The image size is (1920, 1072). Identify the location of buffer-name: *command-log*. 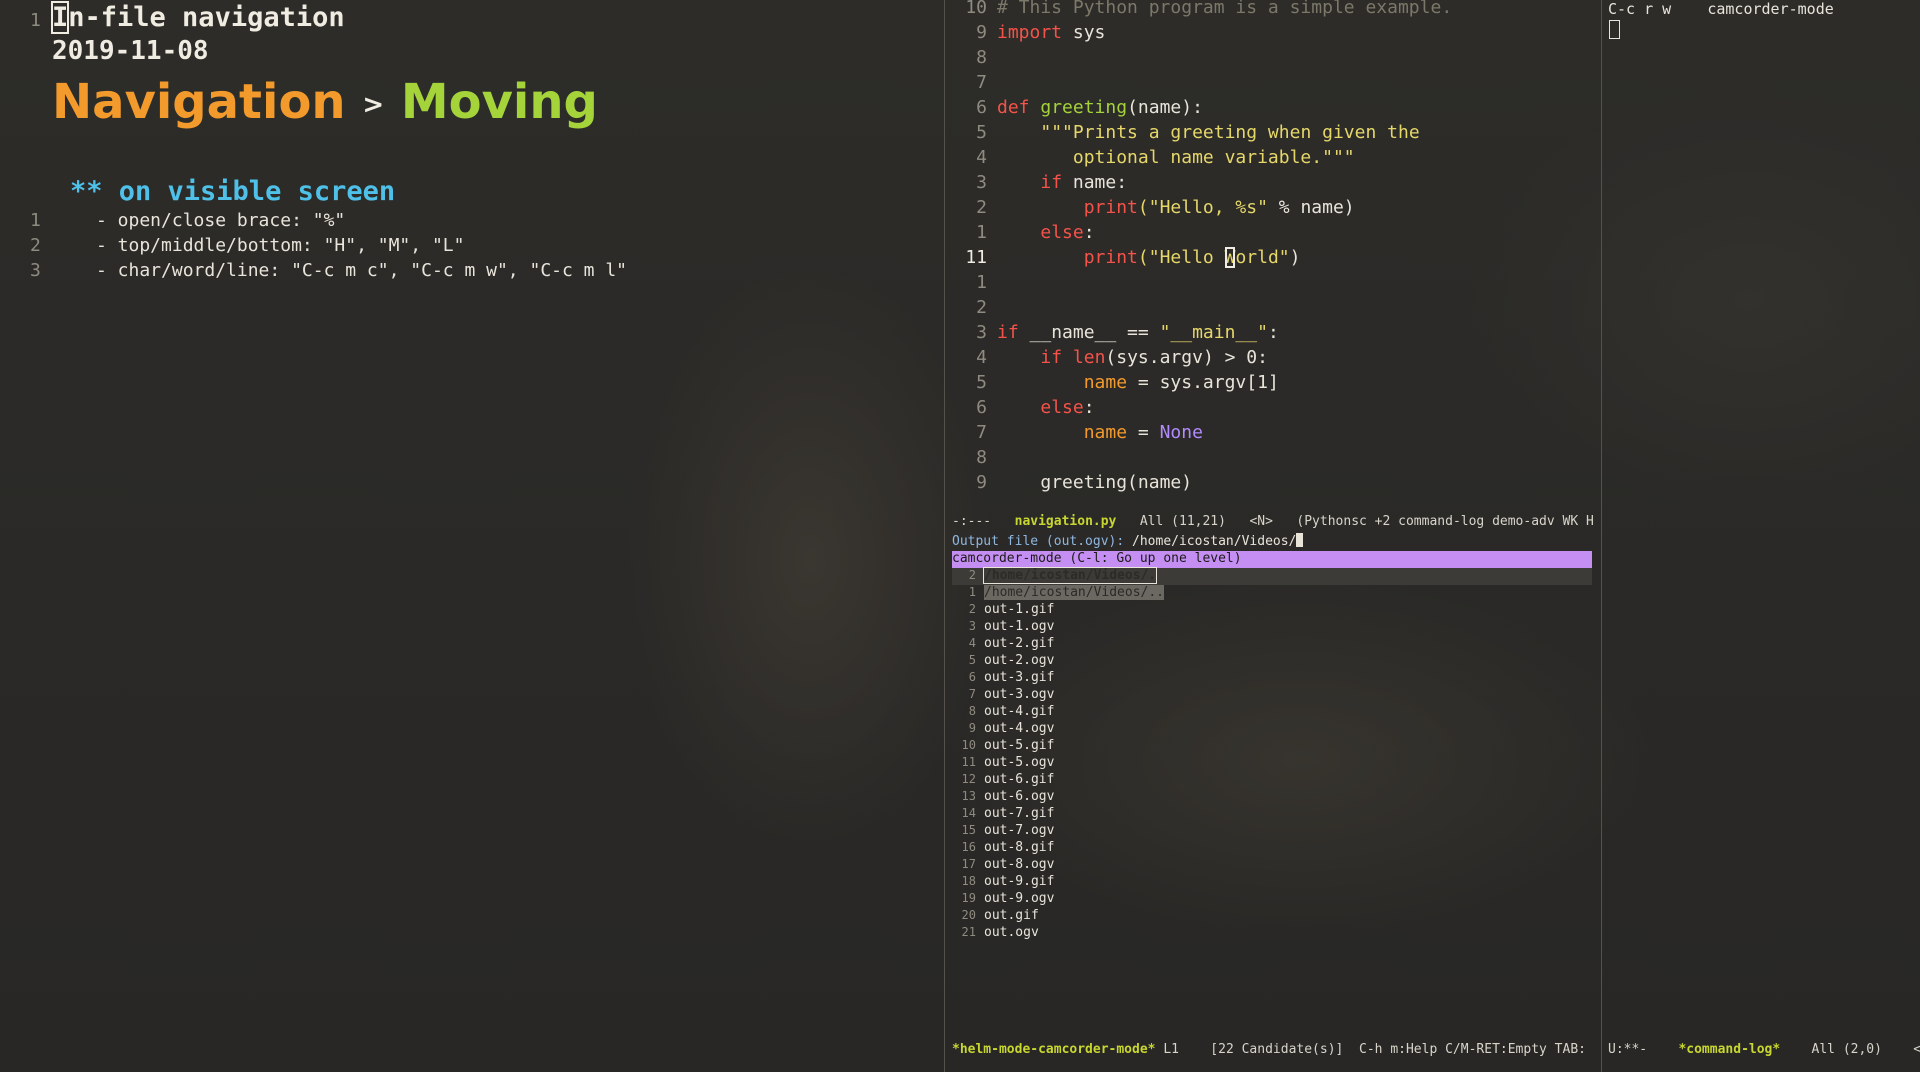
(1729, 1049).